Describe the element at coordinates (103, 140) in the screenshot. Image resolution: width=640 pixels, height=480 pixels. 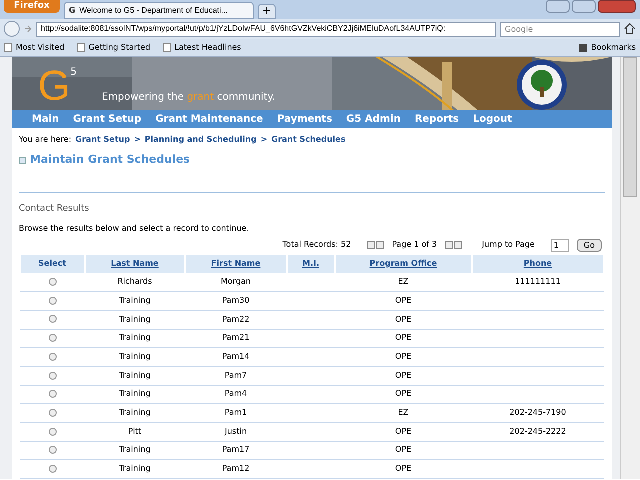
I see `breadcrumb-link: Grant Setup` at that location.